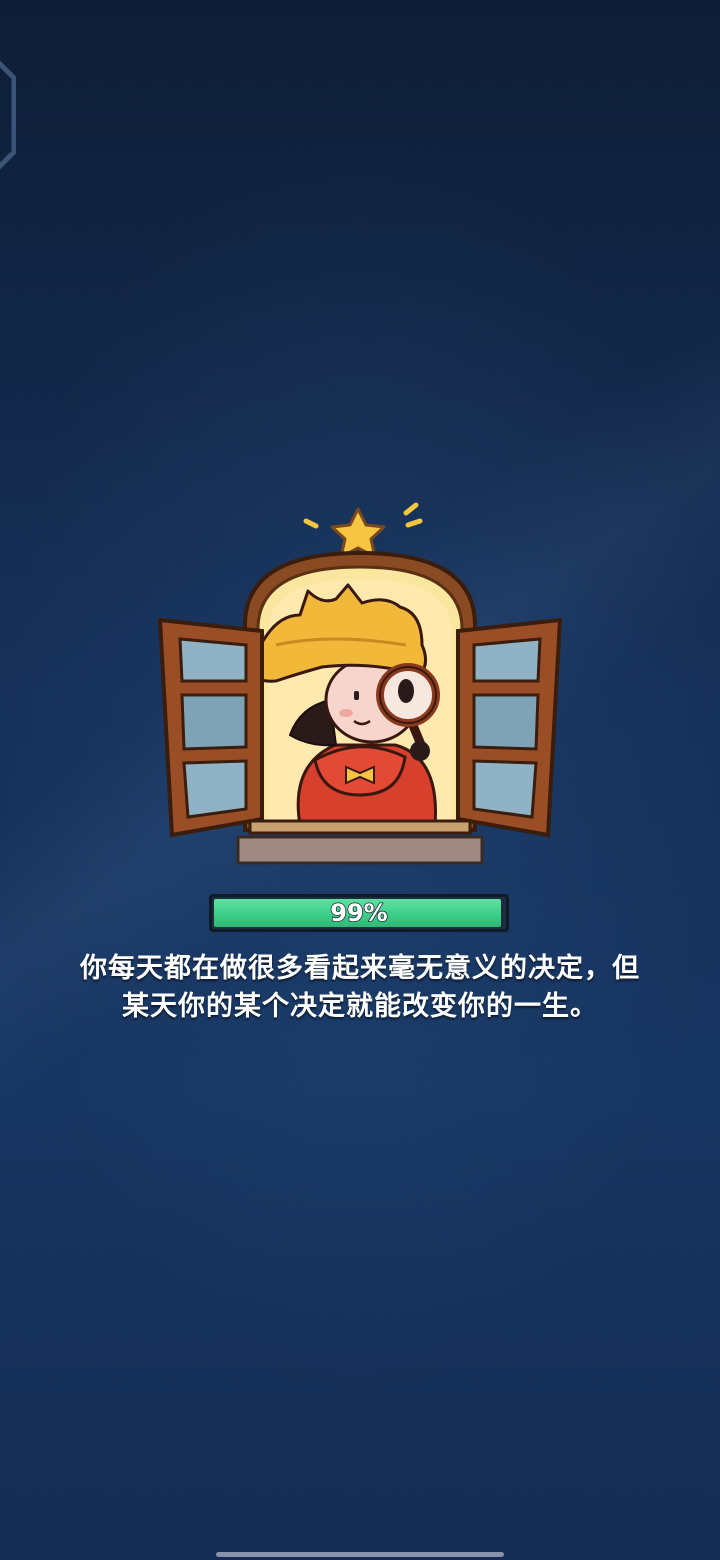  What do you see at coordinates (509, 727) in the screenshot?
I see `right-window-shutter` at bounding box center [509, 727].